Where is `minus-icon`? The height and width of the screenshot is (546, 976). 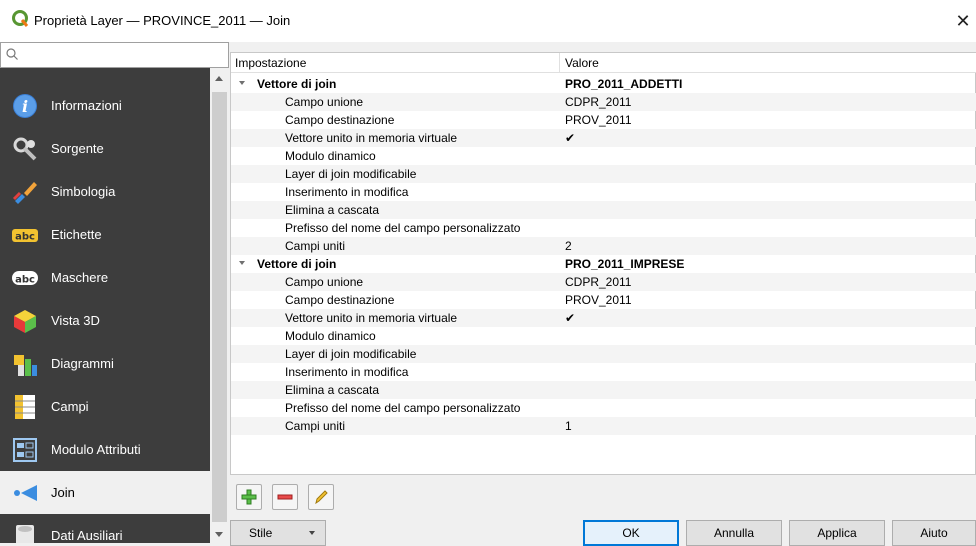 minus-icon is located at coordinates (285, 497).